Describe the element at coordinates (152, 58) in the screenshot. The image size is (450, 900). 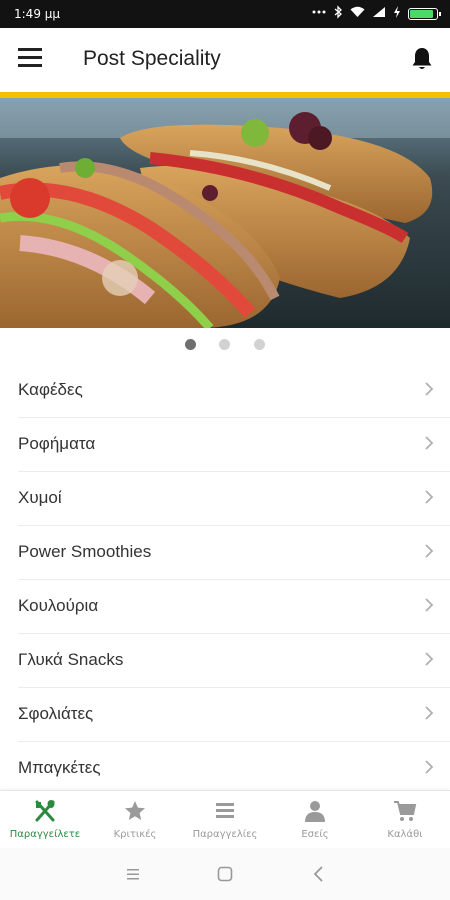
I see `page-title: Post Speciality` at that location.